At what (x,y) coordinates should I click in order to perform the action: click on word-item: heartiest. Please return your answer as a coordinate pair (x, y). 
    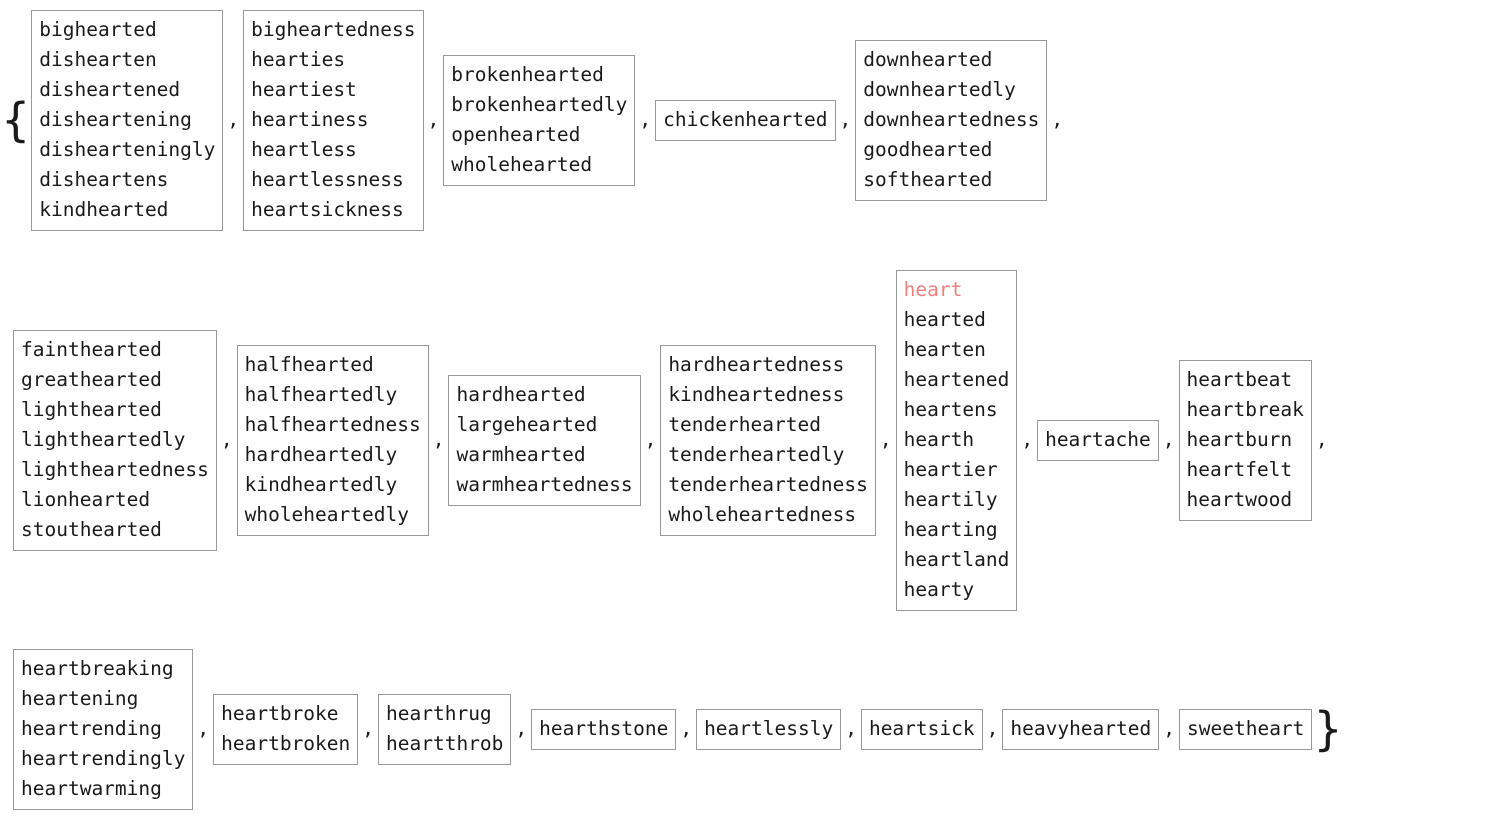
    Looking at the image, I should click on (304, 89).